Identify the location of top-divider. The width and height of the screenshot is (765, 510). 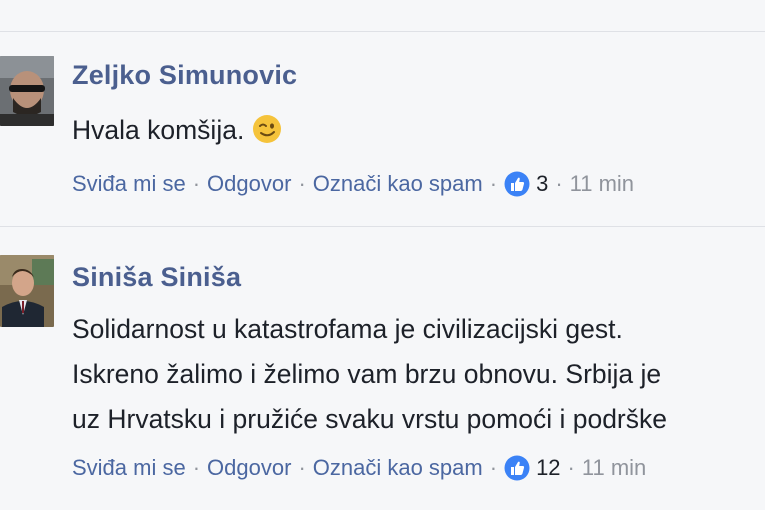
(382, 31).